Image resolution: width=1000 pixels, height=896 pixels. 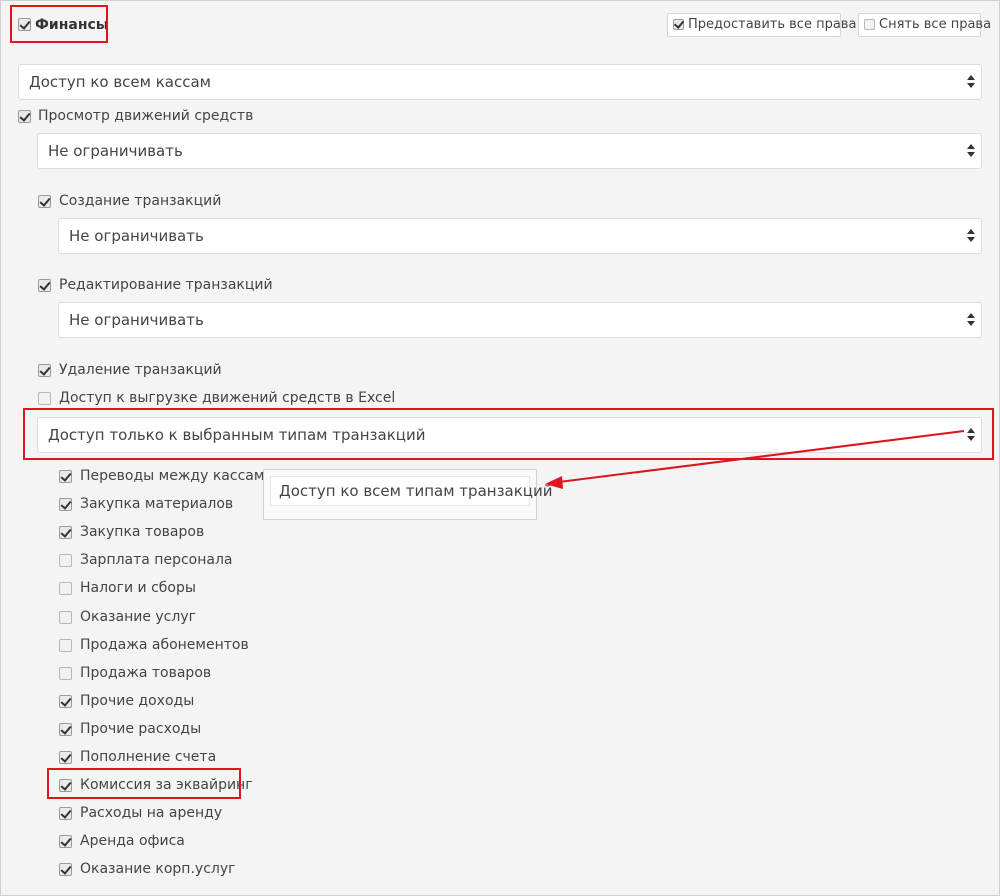 I want to click on annotation-arrow, so click(x=755, y=459).